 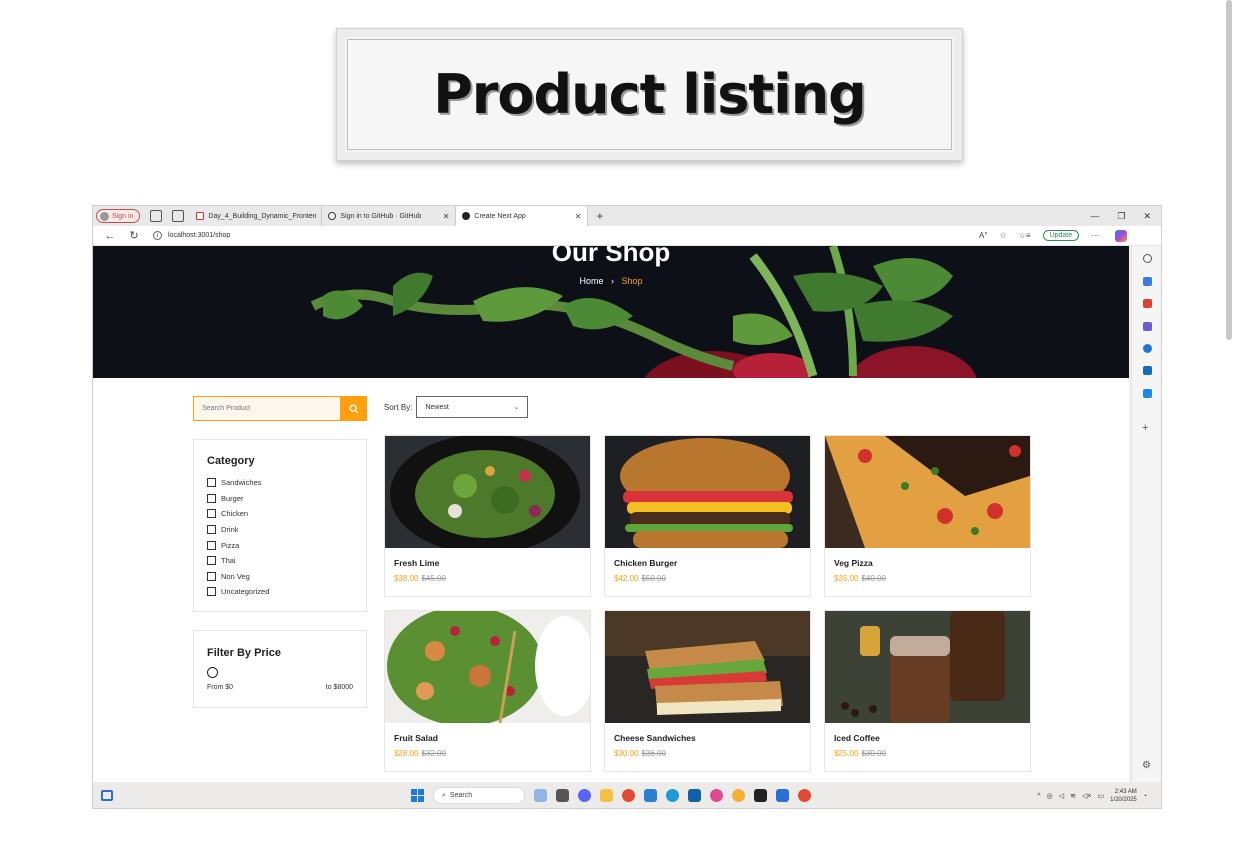 What do you see at coordinates (157, 235) in the screenshot?
I see `info-icon: i` at bounding box center [157, 235].